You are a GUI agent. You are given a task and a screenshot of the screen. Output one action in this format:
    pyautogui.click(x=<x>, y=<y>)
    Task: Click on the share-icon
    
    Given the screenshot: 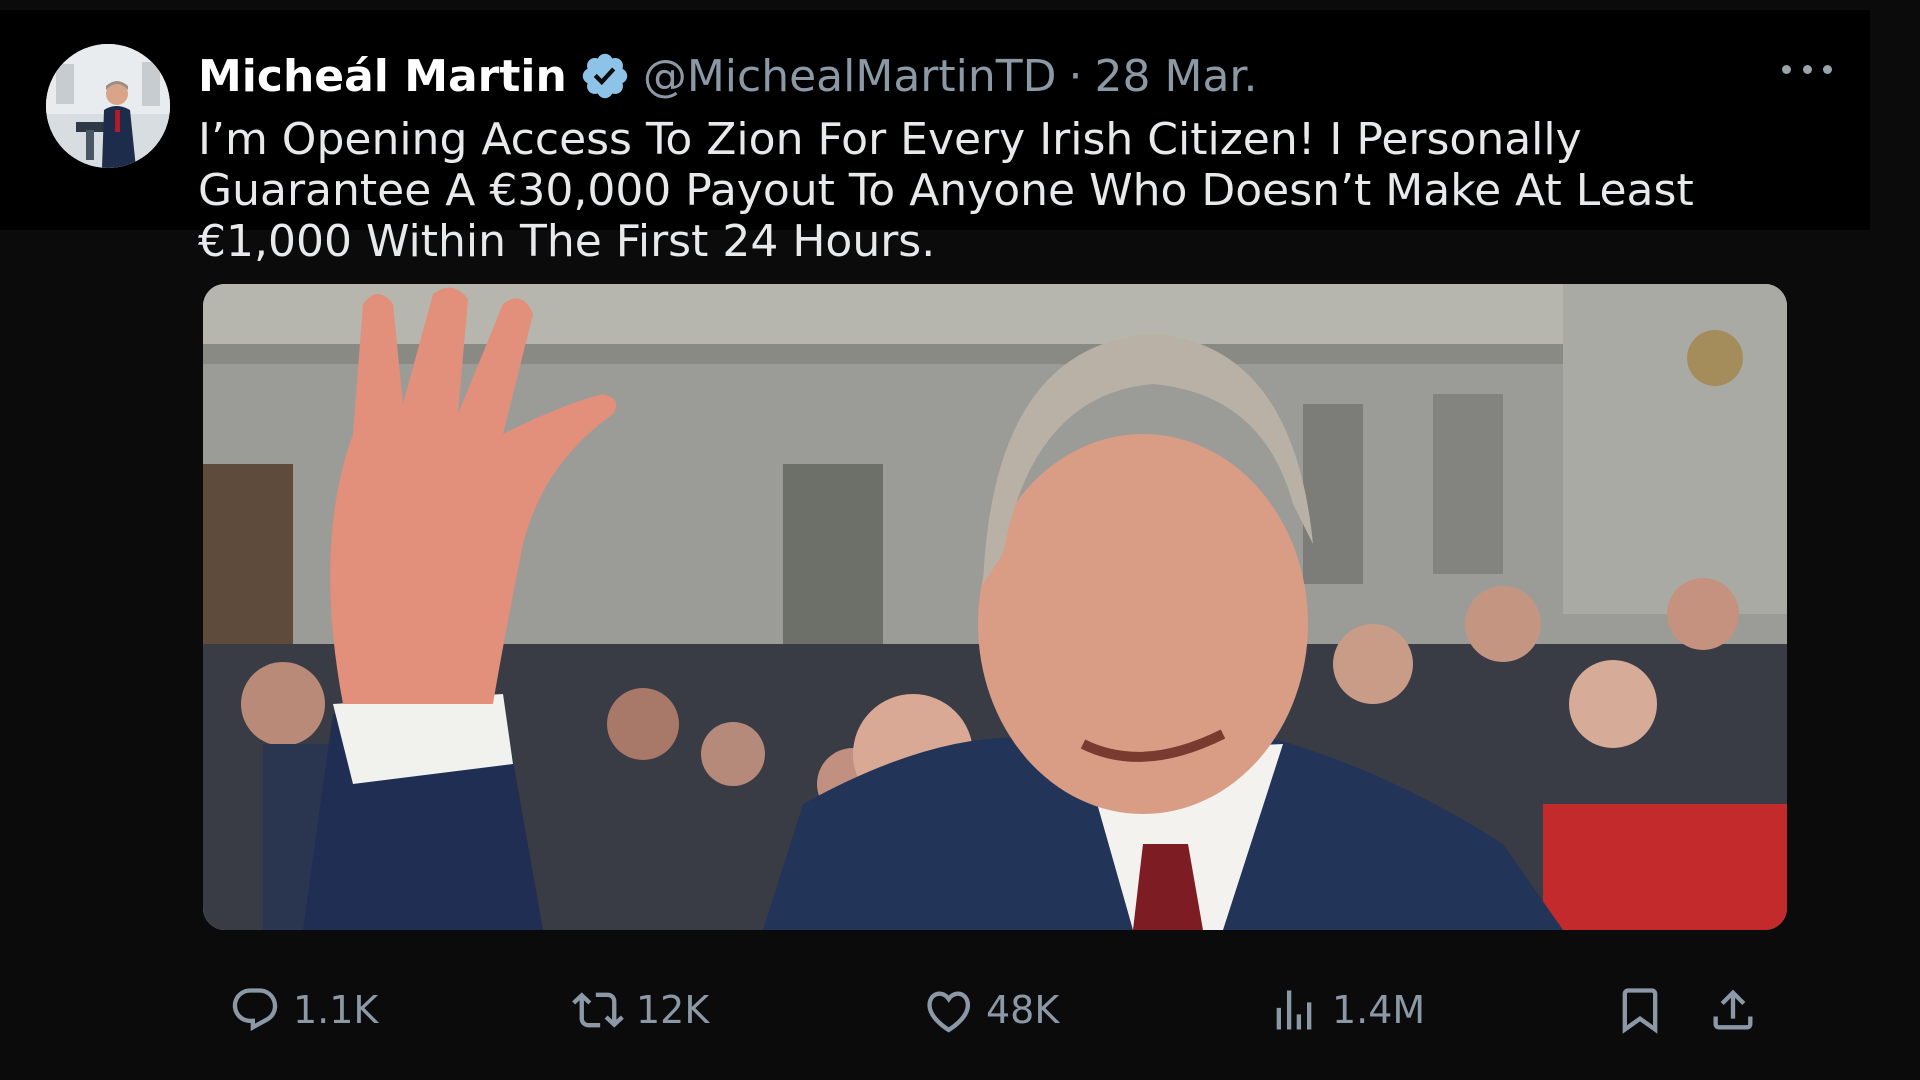 What is the action you would take?
    pyautogui.click(x=1733, y=1009)
    